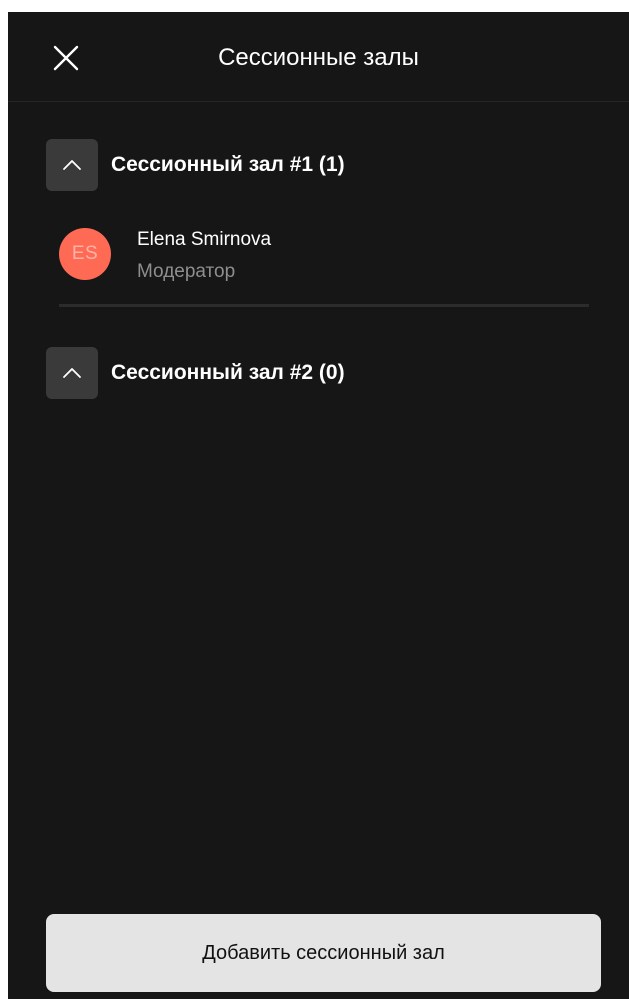 This screenshot has width=629, height=999. I want to click on add-breakout-room-button: Добавить сессионный зал, so click(323, 953).